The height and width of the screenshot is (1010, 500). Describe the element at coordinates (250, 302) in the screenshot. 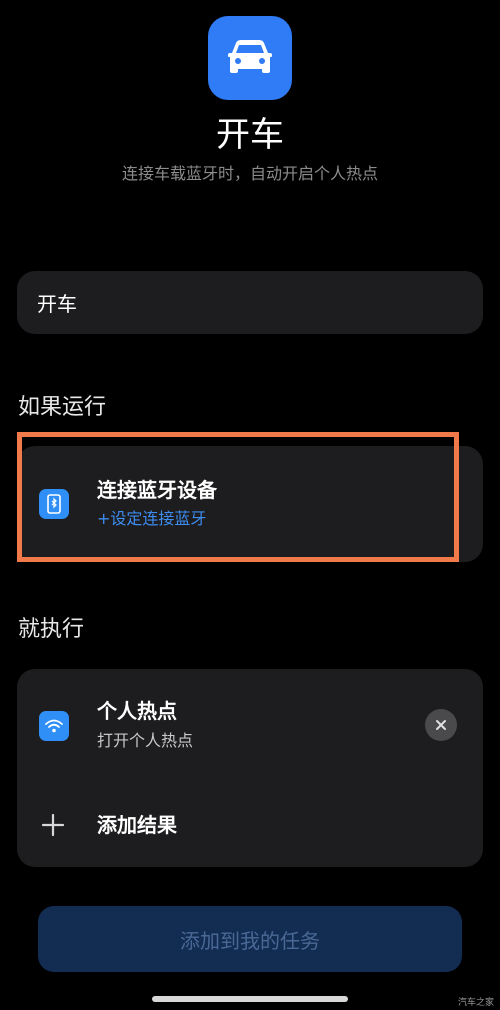

I see `task-name-field: 开车` at that location.